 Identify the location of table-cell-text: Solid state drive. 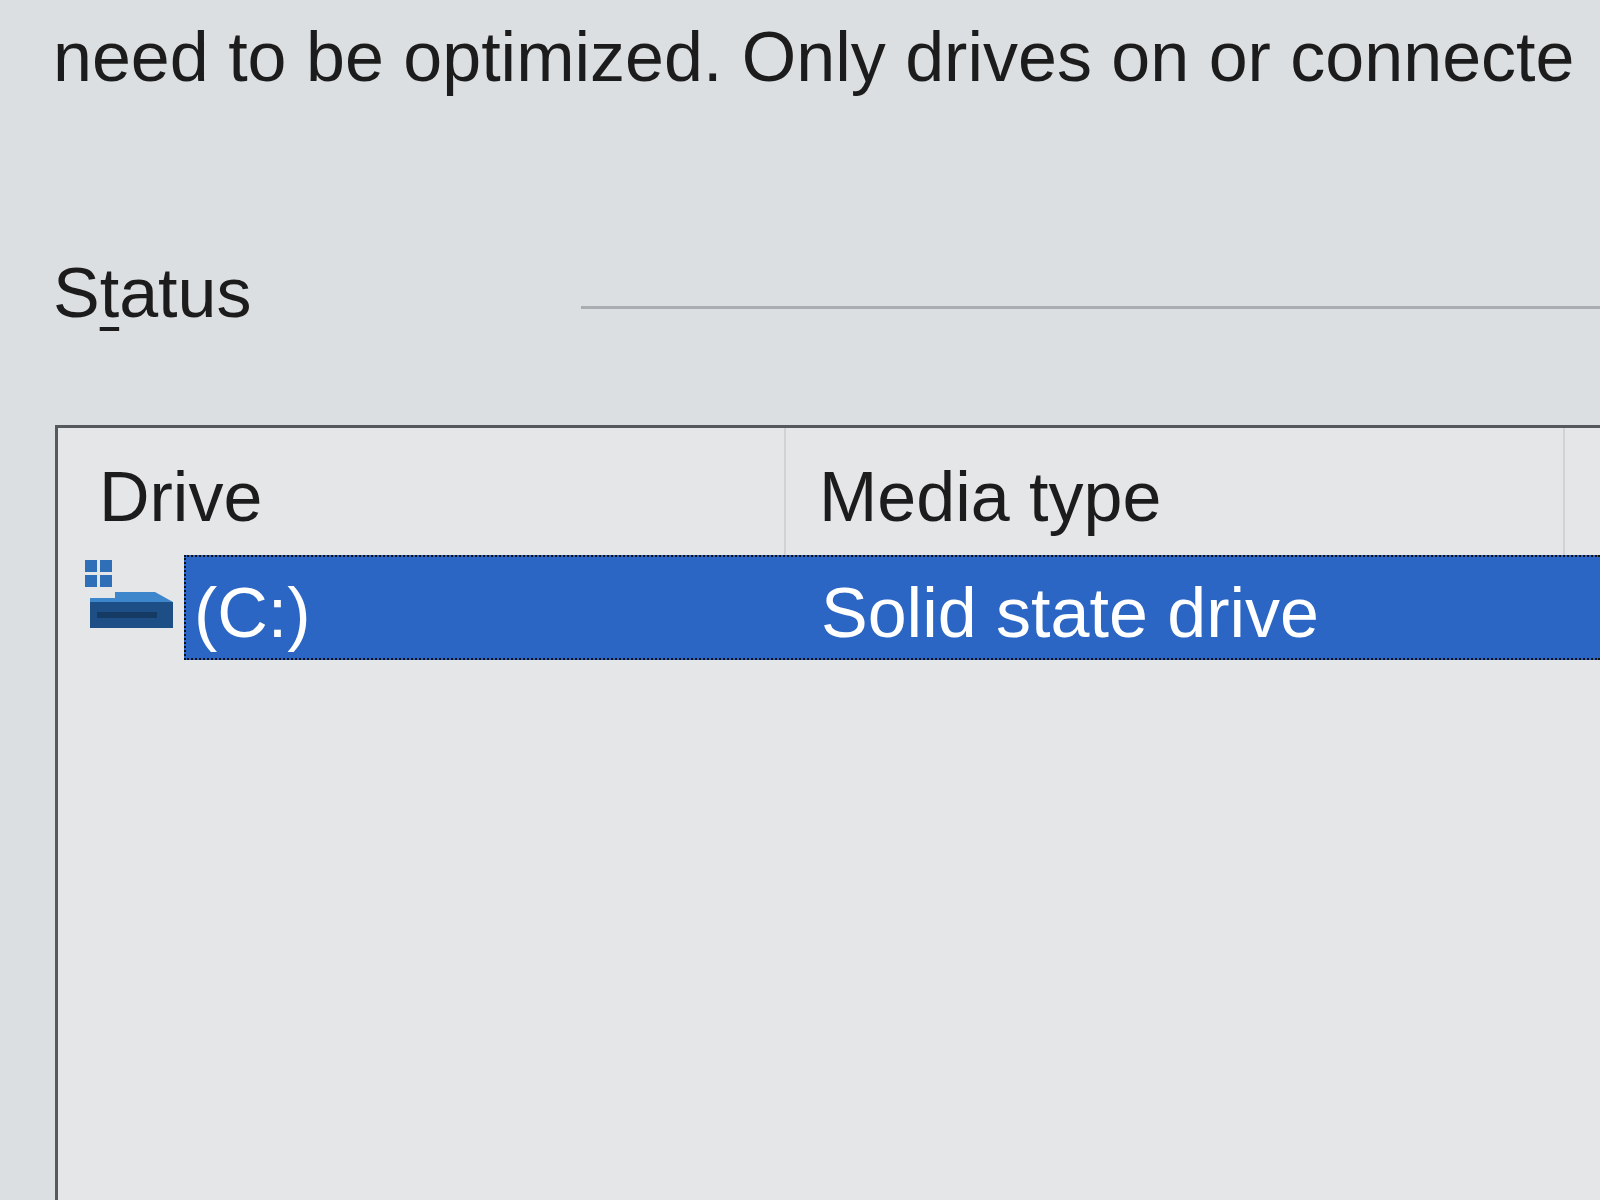
(1070, 613).